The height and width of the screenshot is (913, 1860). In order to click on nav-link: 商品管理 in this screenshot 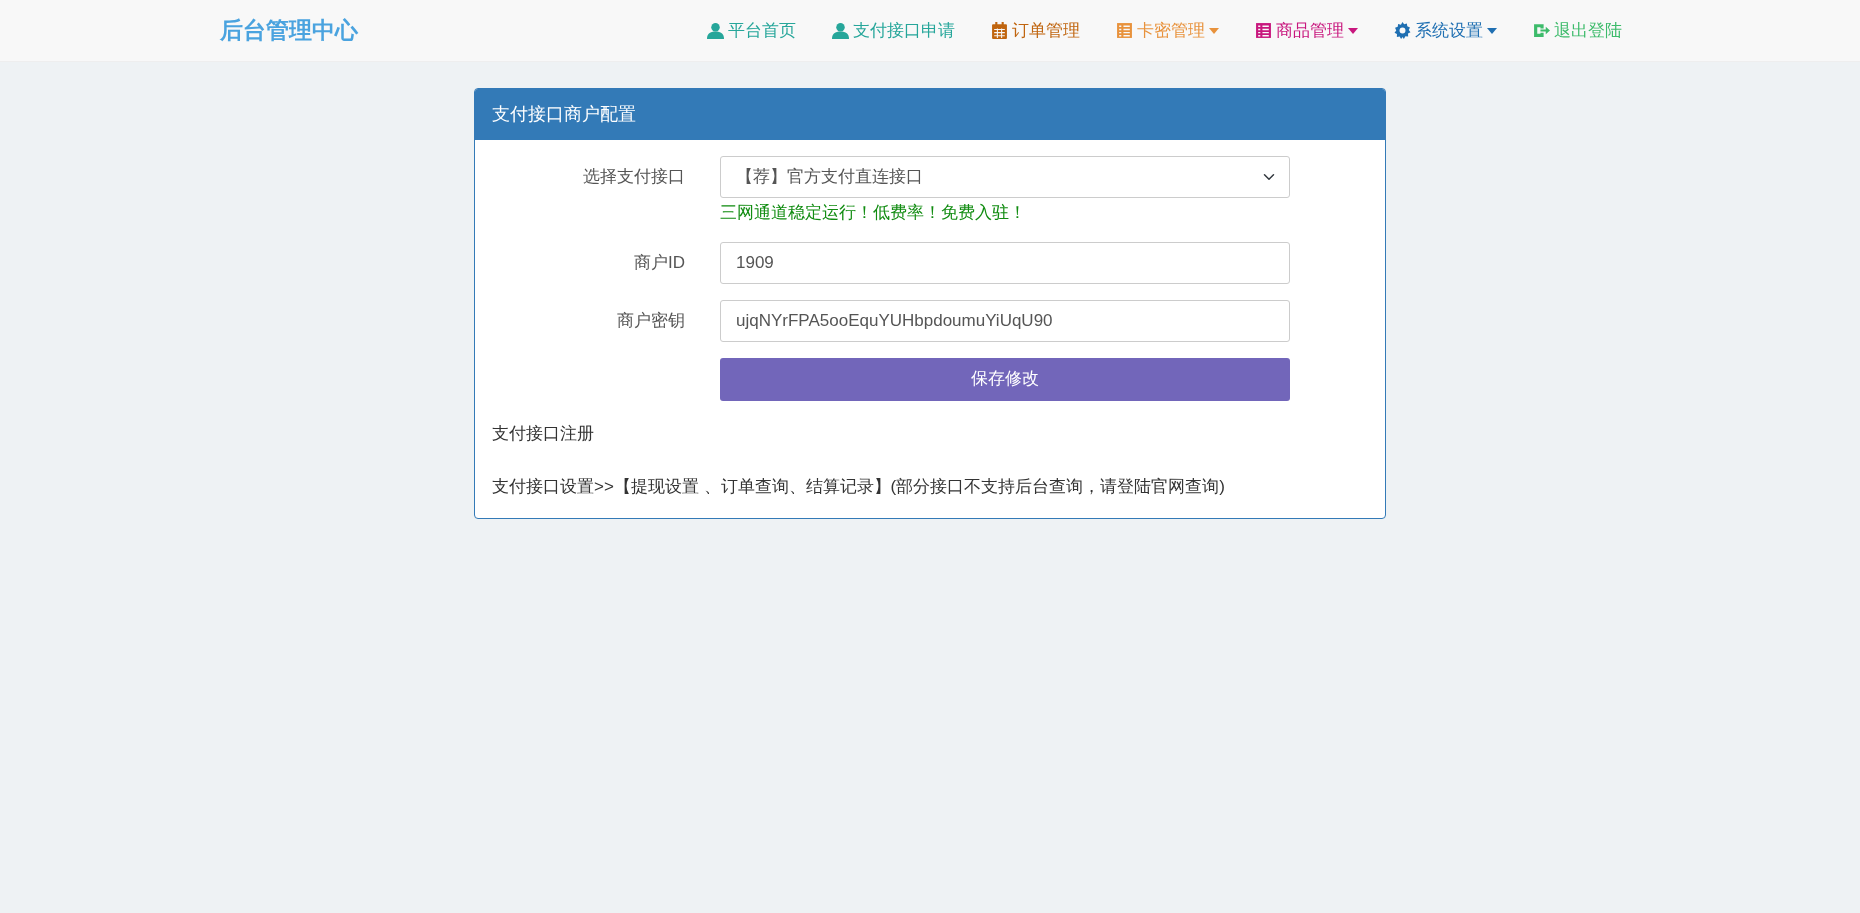, I will do `click(1306, 30)`.